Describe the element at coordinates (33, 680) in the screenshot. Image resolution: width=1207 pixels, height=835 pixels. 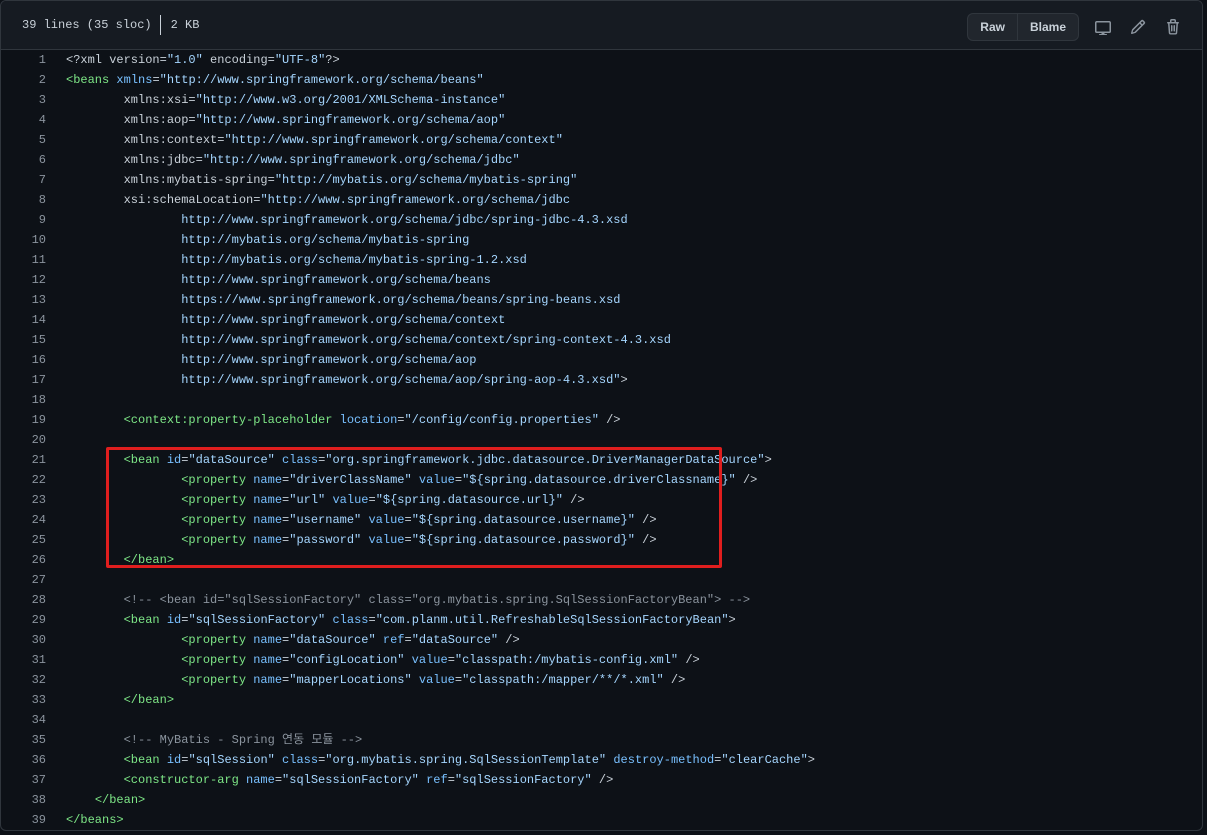
I see `line-number: 32` at that location.